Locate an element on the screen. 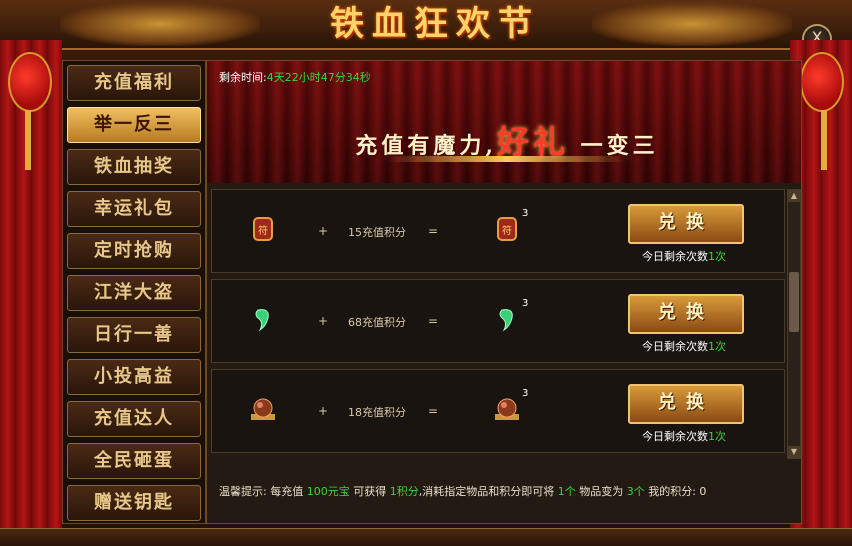 The height and width of the screenshot is (546, 852). menu-item-lucky-pack: 幸运礼包 is located at coordinates (134, 209).